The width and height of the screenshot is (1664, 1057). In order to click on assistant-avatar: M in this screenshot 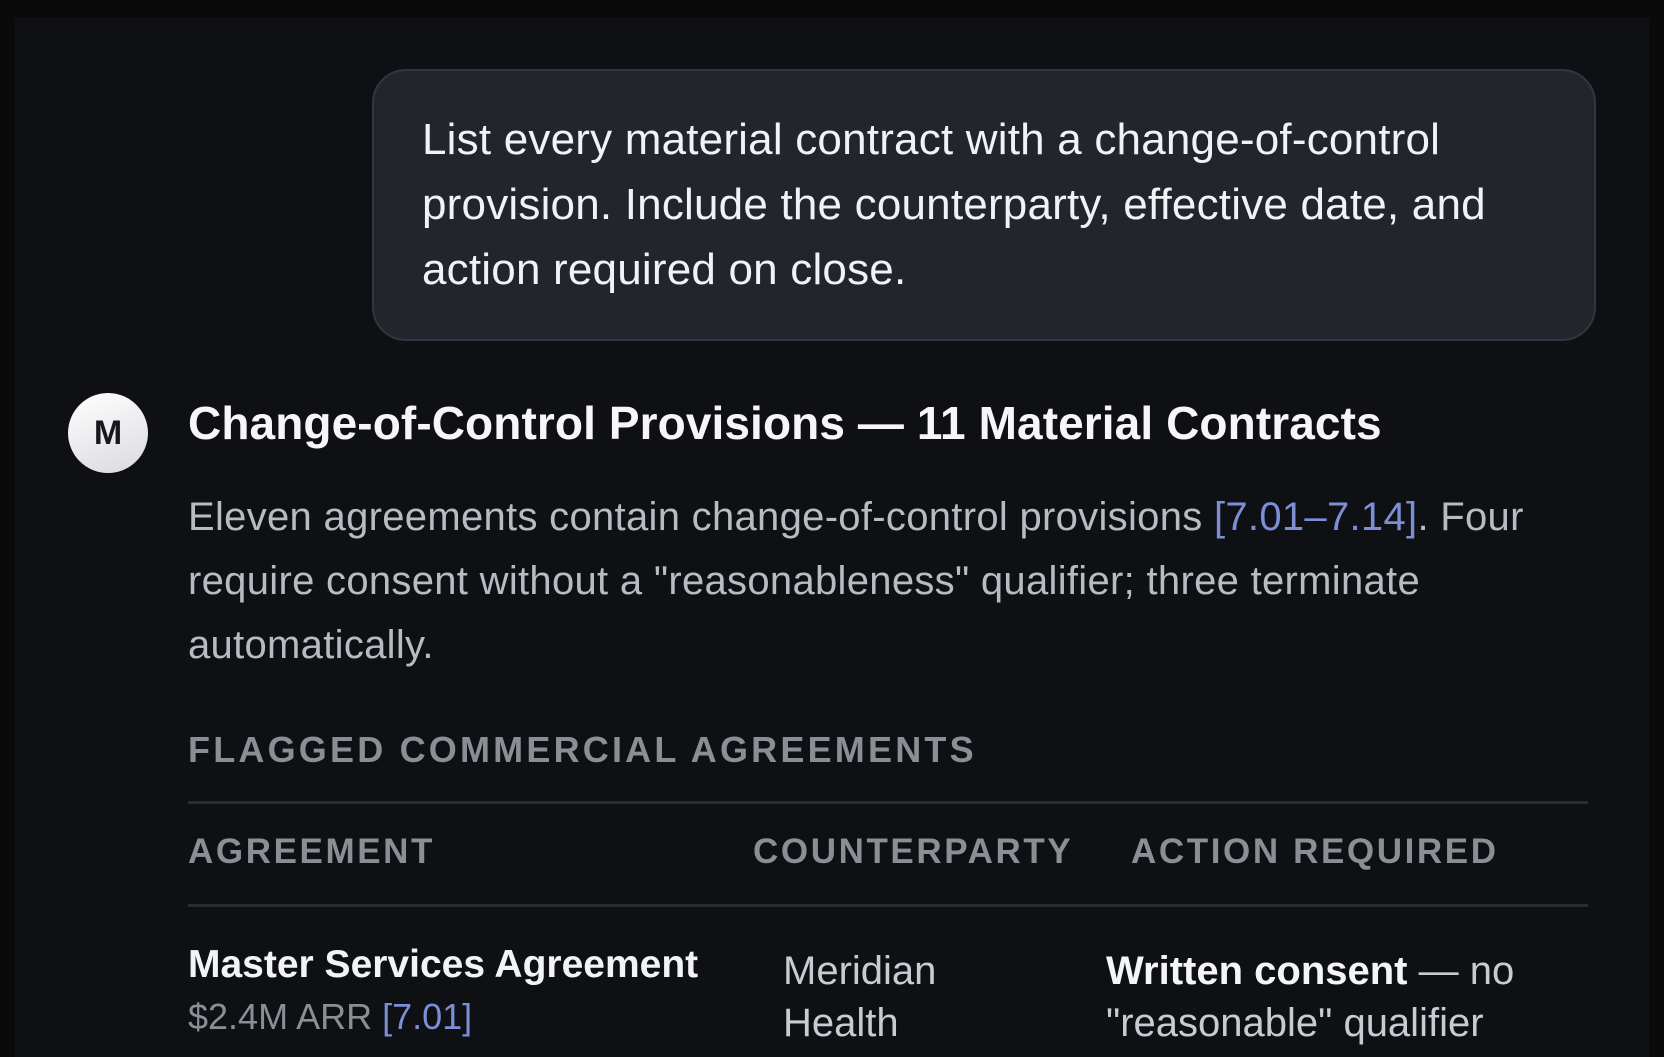, I will do `click(108, 433)`.